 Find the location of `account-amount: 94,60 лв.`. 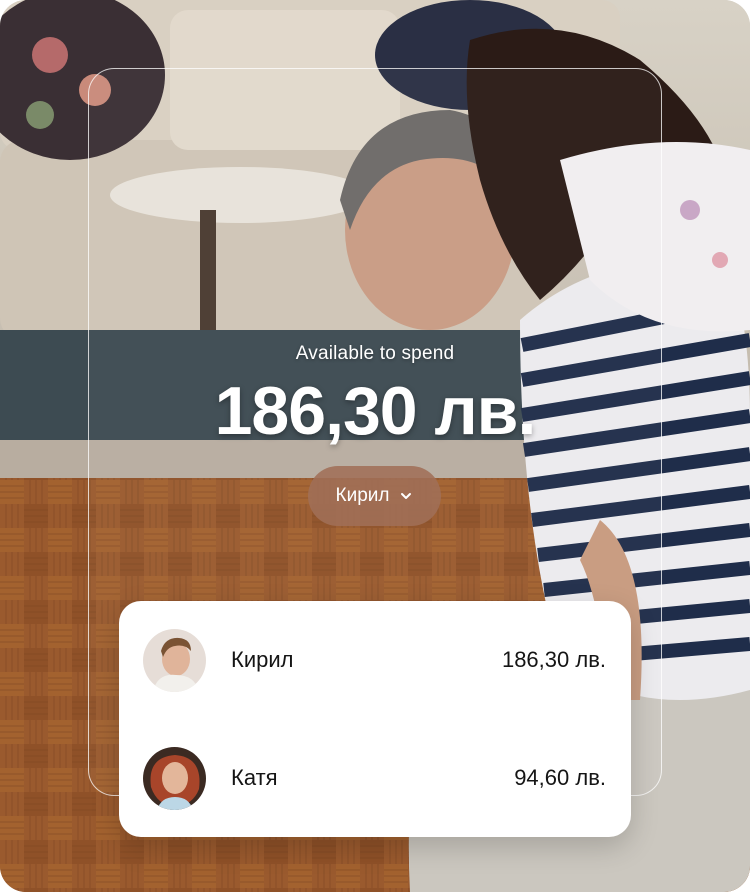

account-amount: 94,60 лв. is located at coordinates (560, 777).